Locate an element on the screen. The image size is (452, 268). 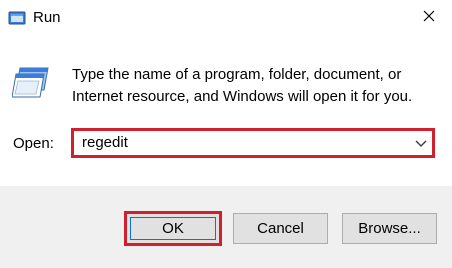
cancel-button-label: Cancel is located at coordinates (280, 228).